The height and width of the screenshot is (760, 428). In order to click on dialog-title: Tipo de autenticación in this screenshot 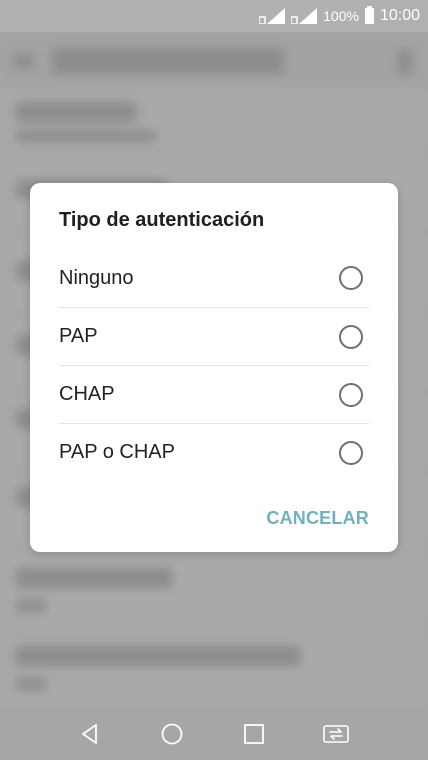, I will do `click(162, 220)`.